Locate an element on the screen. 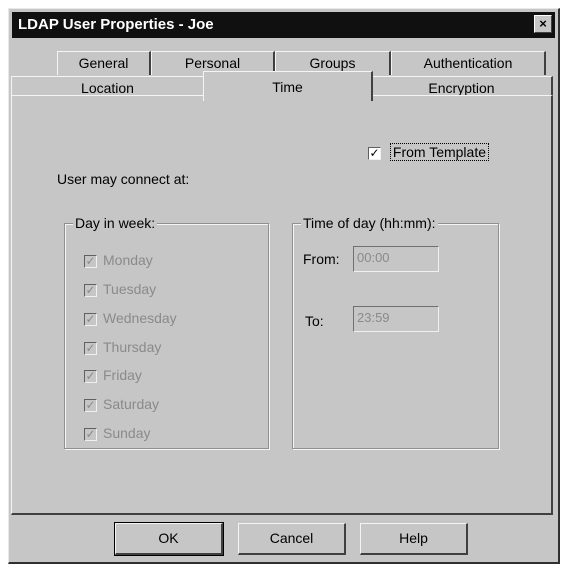 This screenshot has height=569, width=566. close-button: × is located at coordinates (543, 24).